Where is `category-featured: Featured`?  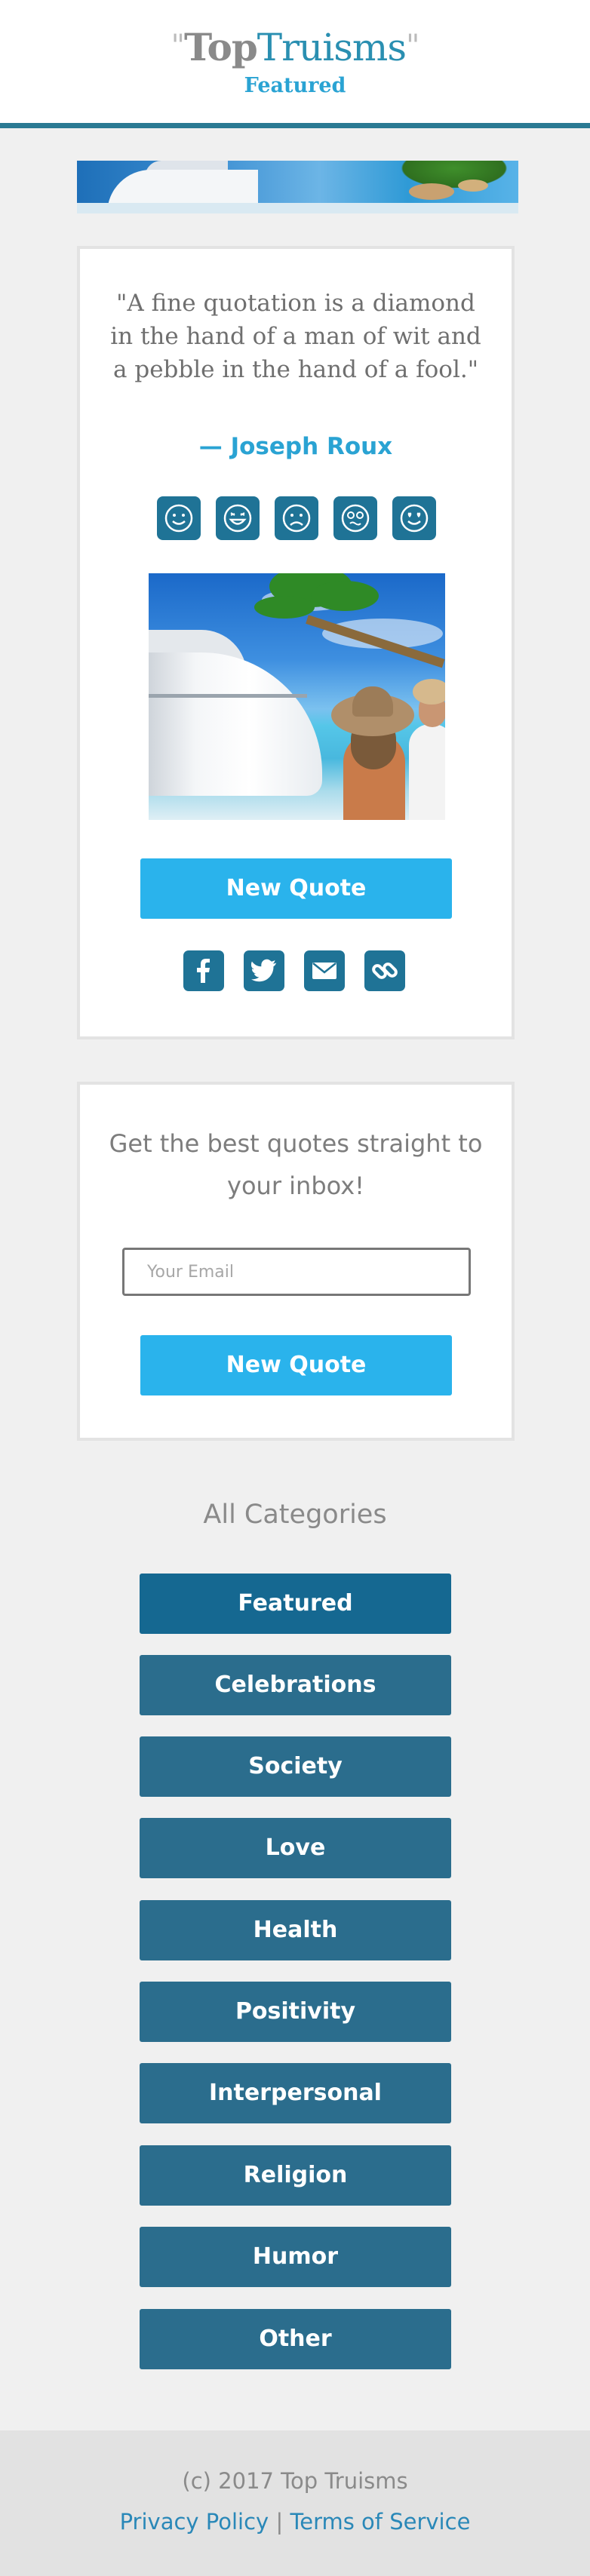 category-featured: Featured is located at coordinates (295, 1604).